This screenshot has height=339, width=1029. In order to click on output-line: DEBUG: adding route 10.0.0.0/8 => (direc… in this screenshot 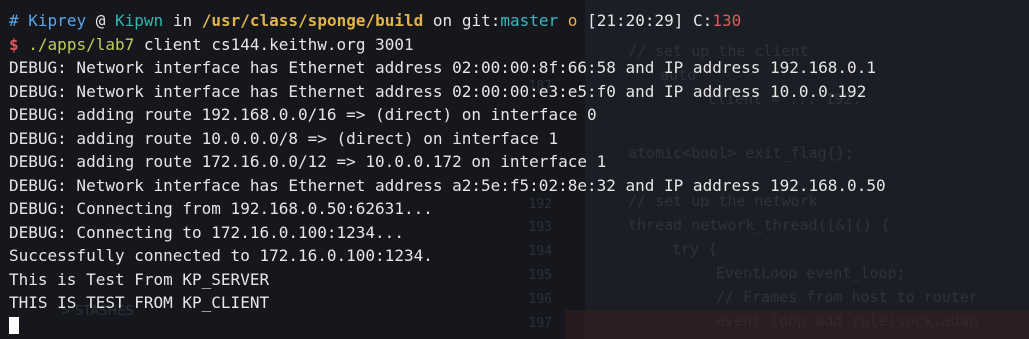, I will do `click(284, 138)`.